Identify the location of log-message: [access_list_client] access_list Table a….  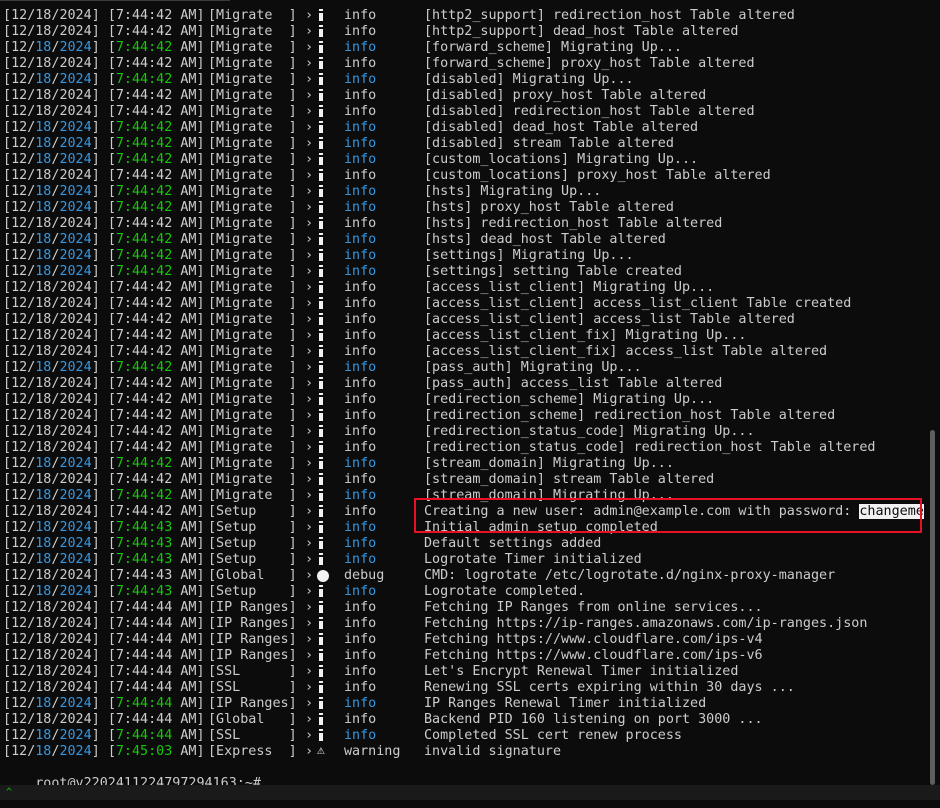
(609, 319).